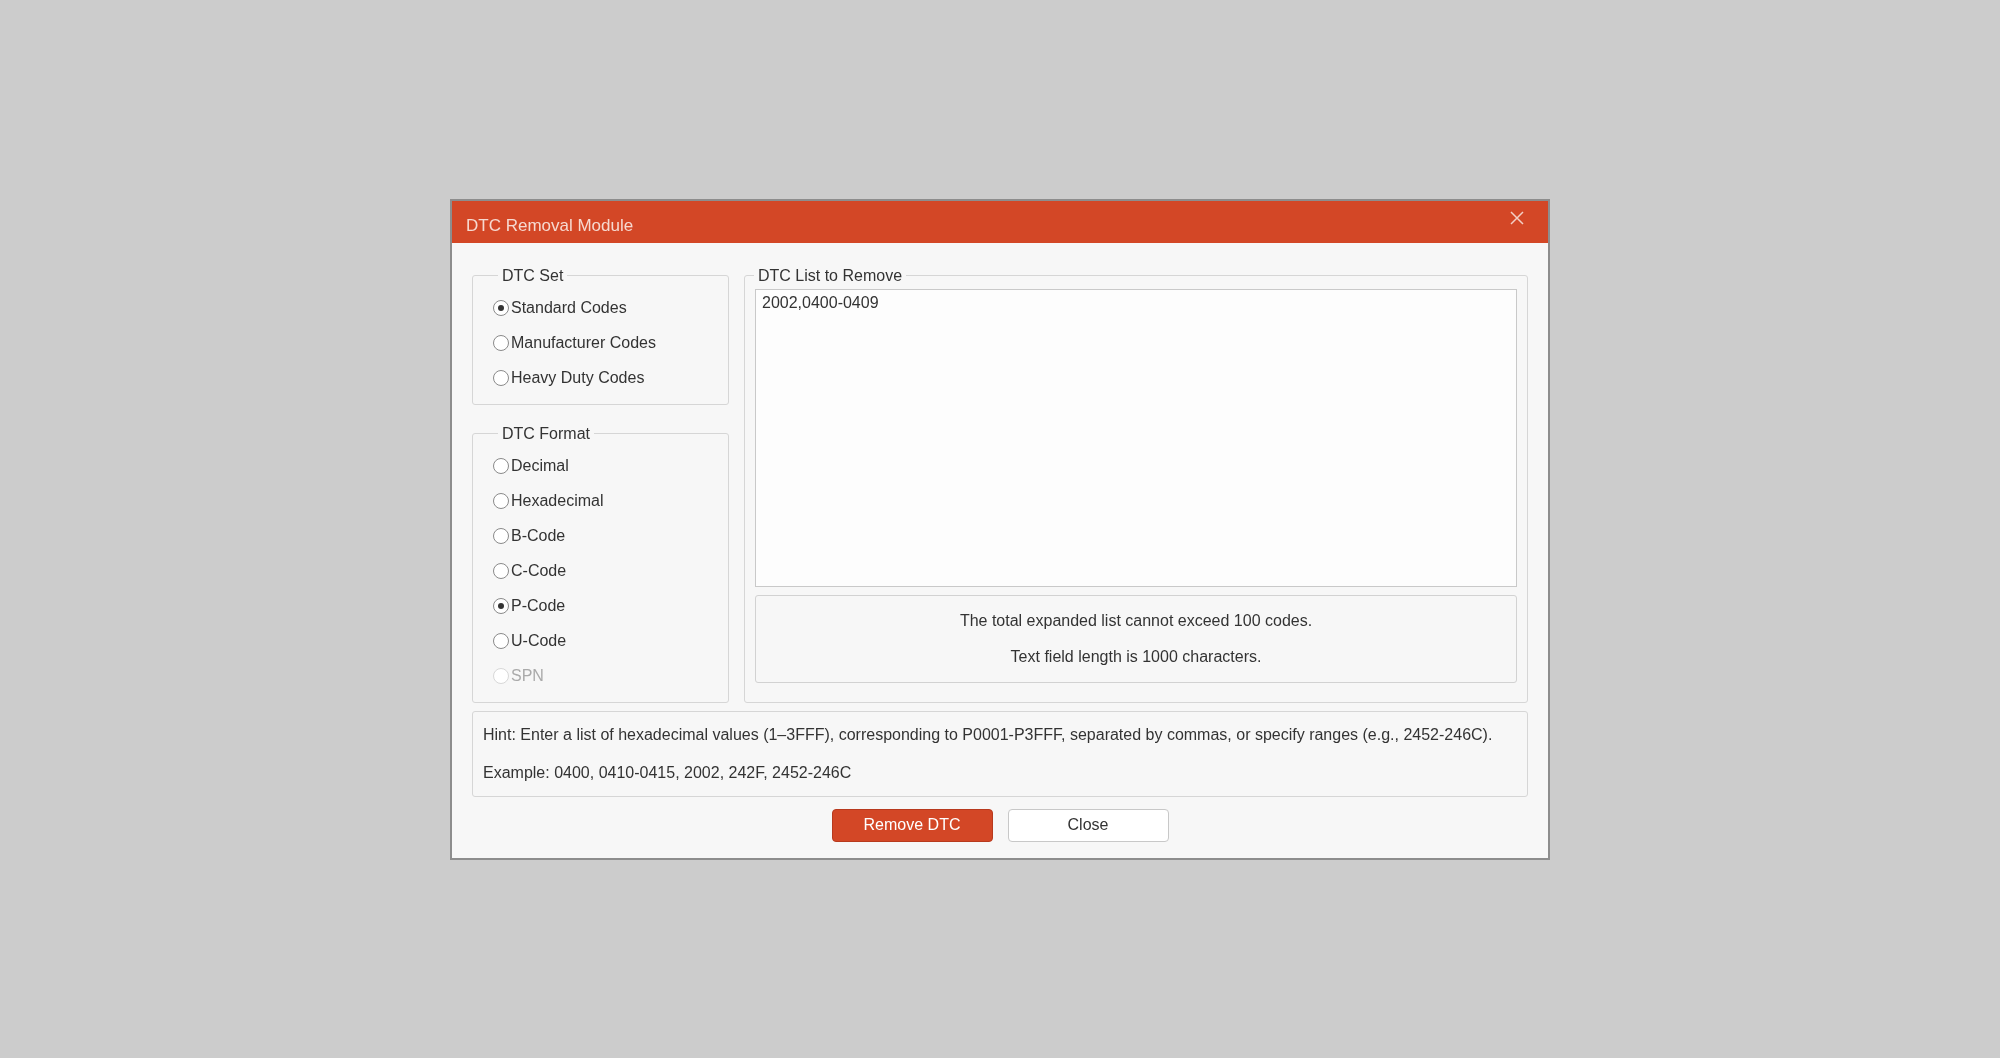  What do you see at coordinates (578, 378) in the screenshot?
I see `radio-label: Heavy Duty Codes` at bounding box center [578, 378].